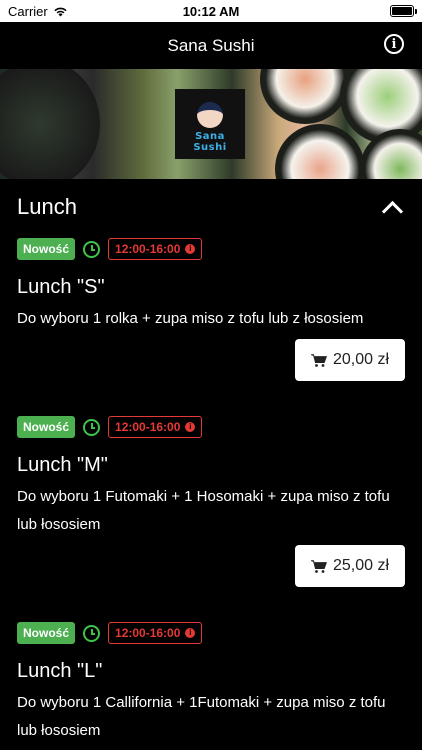 The width and height of the screenshot is (422, 750). I want to click on section-header-lunch: Lunch, so click(211, 207).